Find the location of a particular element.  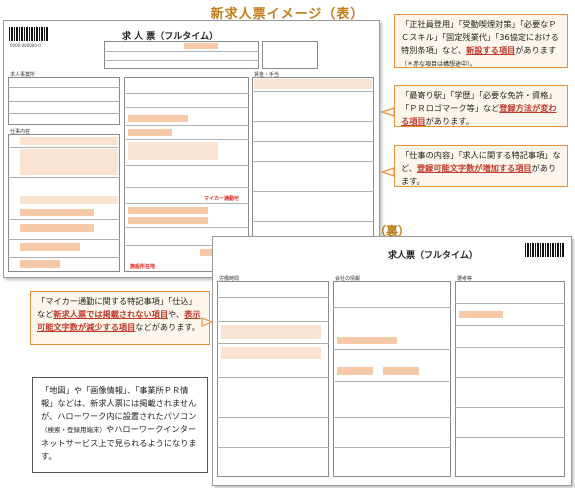

callout-new-items-note: （＊赤な項目は構想途中）。 is located at coordinates (439, 64).